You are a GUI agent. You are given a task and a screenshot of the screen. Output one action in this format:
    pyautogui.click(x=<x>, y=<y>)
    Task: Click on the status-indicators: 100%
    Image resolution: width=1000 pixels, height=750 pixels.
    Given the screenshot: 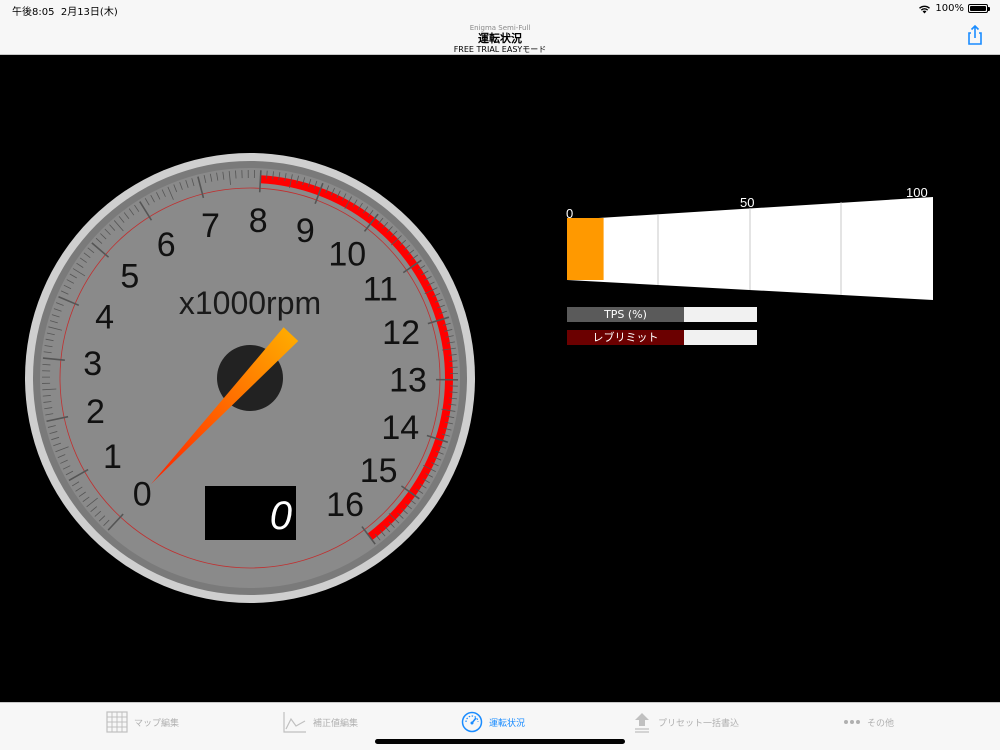 What is the action you would take?
    pyautogui.click(x=954, y=8)
    